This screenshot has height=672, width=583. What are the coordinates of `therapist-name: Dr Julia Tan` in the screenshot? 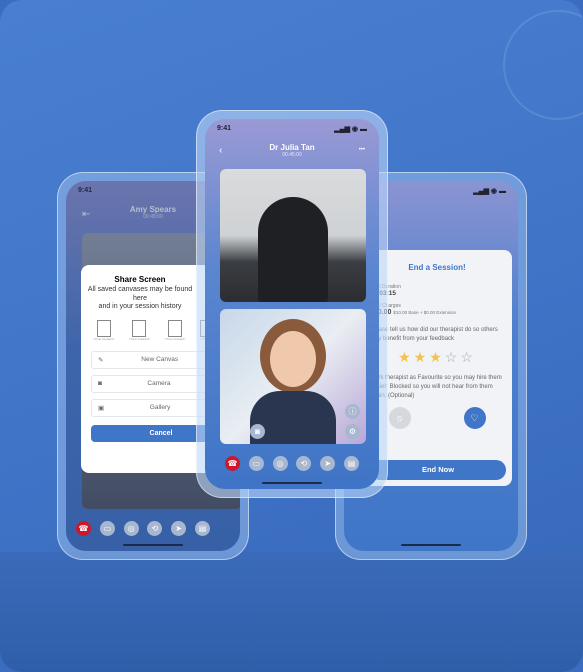 It's located at (292, 147).